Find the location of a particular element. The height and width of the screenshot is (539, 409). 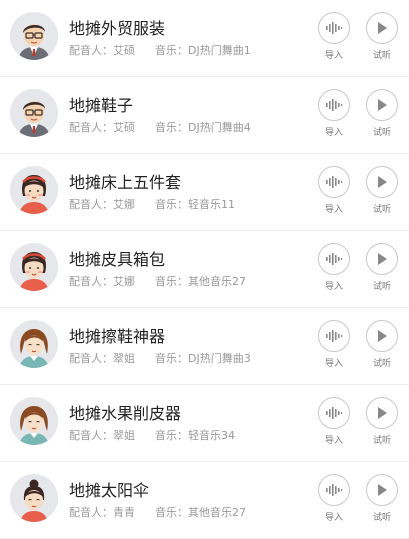

list-item: 地摊水果削皮器 配音人：翠姐 音乐：轻音乐34 导入 试听 is located at coordinates (204, 423).